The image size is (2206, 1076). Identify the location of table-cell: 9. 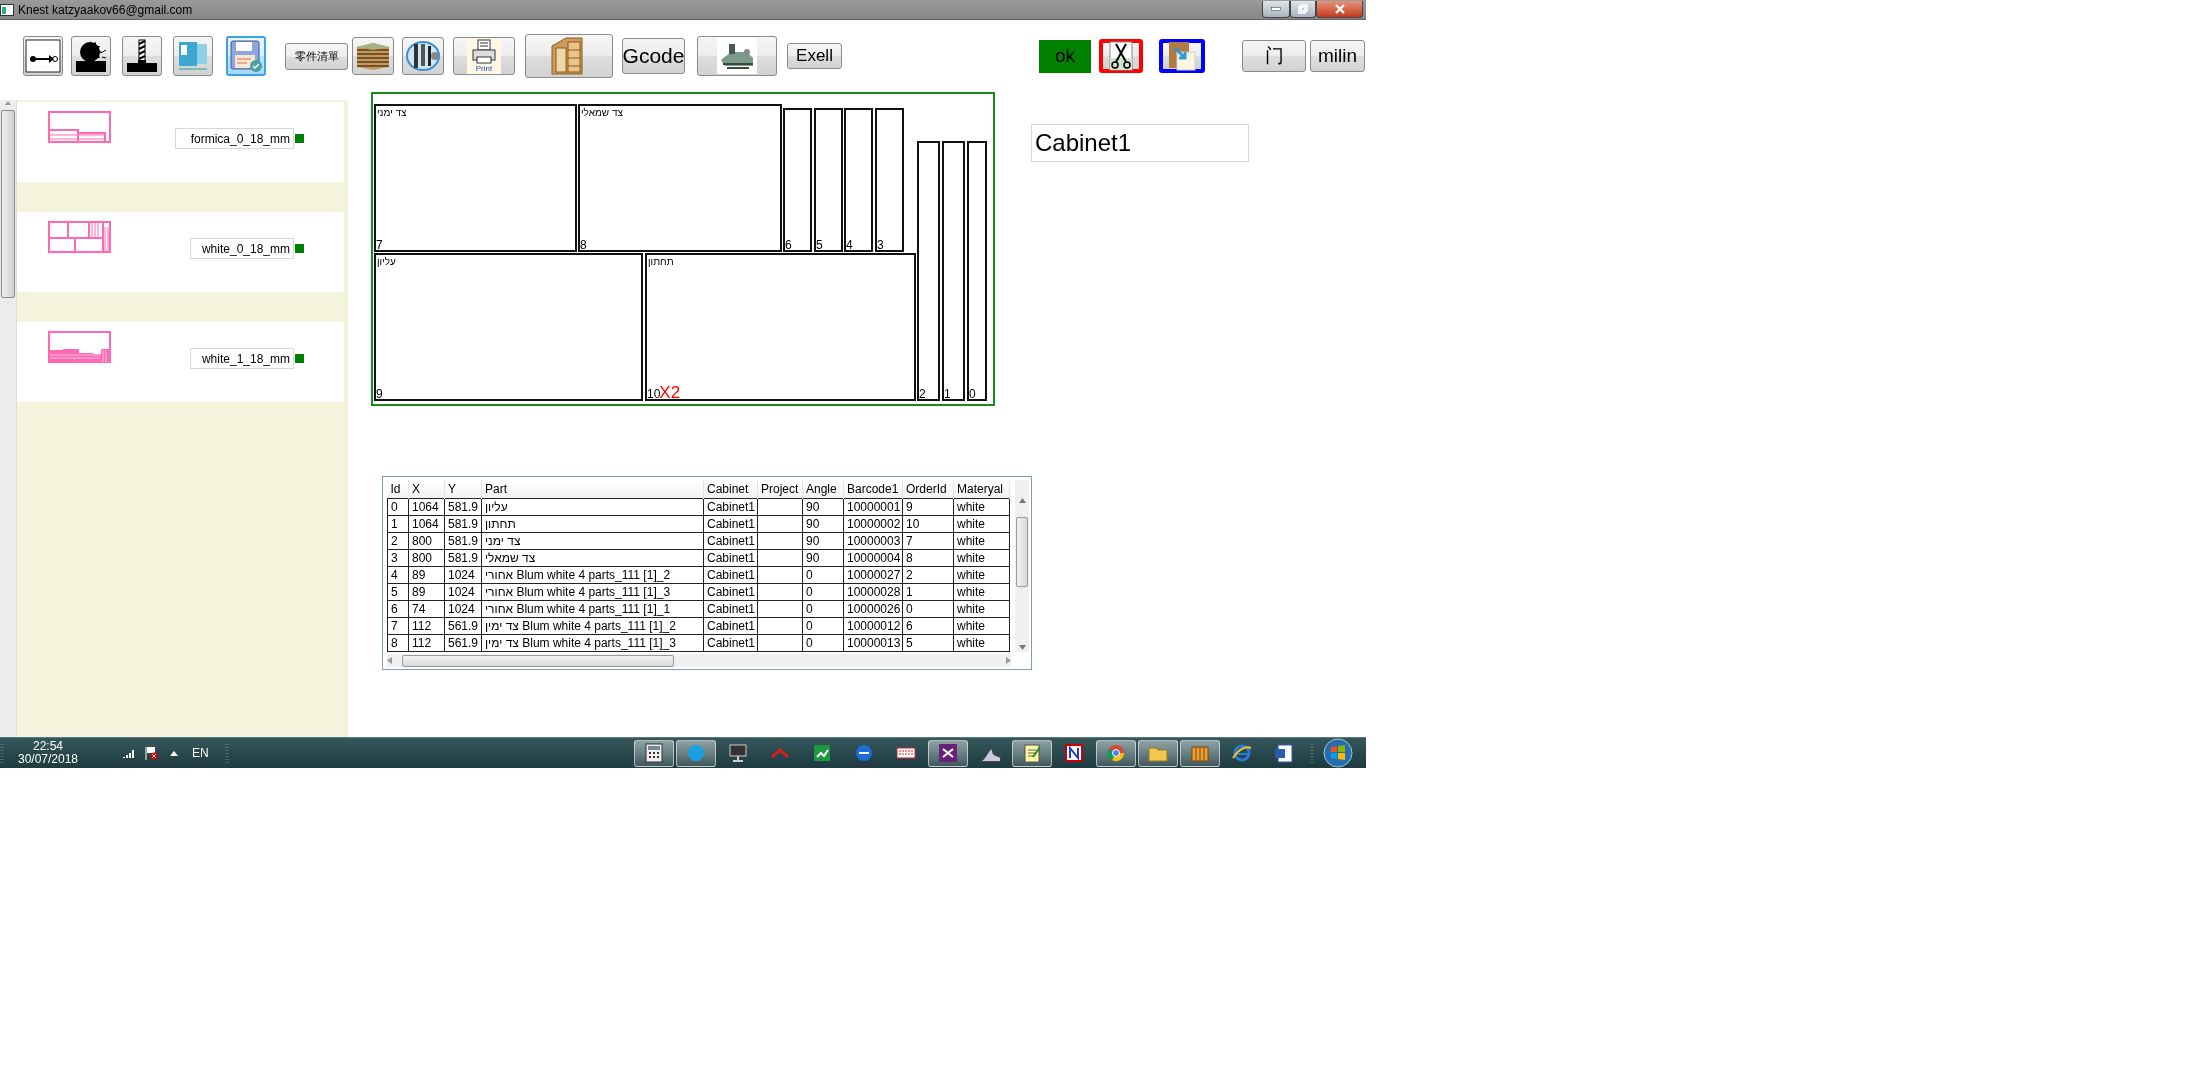
(928, 507).